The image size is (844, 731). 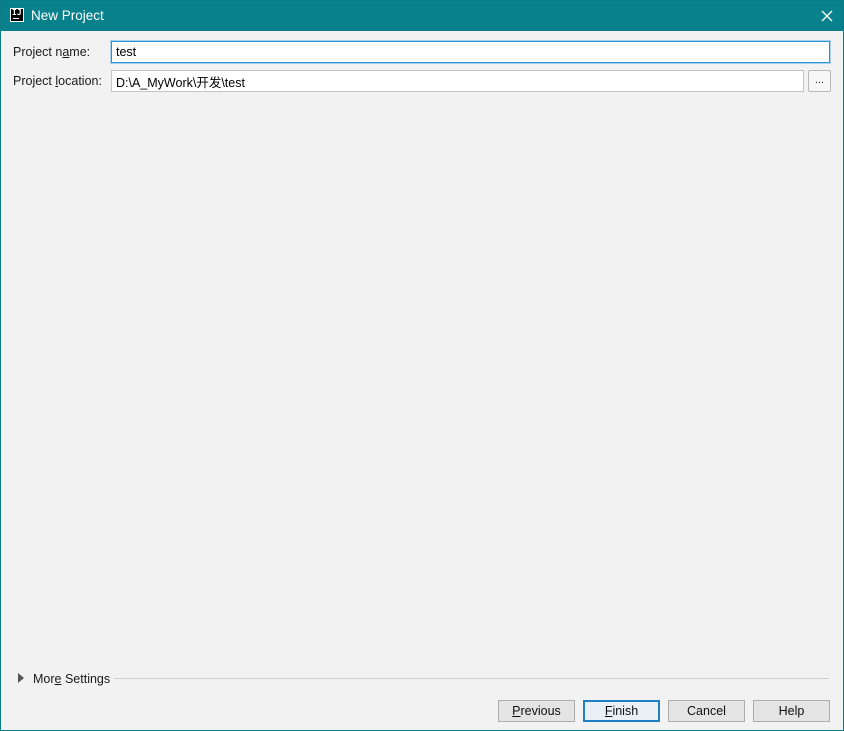 I want to click on project-location-label: Project location:, so click(x=57, y=81).